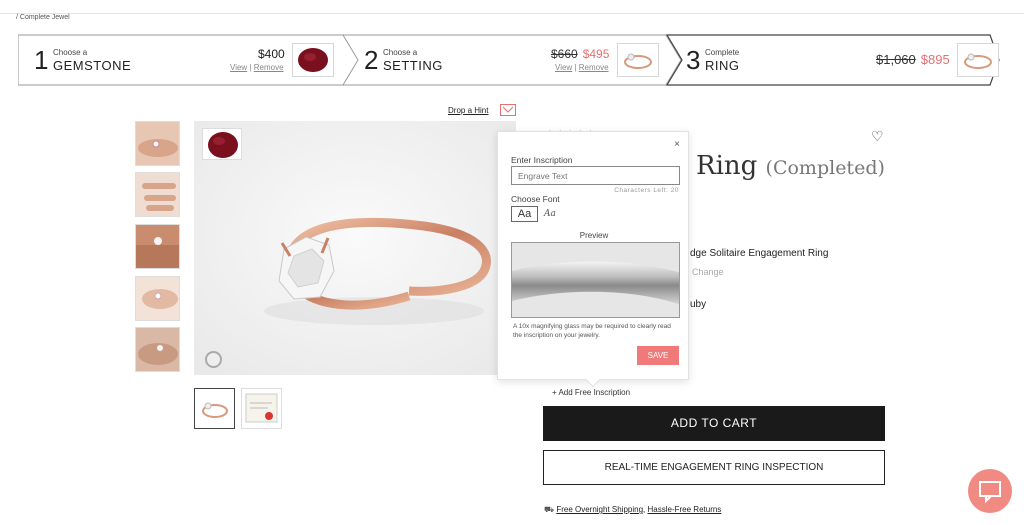 Image resolution: width=1024 pixels, height=525 pixels. I want to click on font-option-script: Aa, so click(550, 214).